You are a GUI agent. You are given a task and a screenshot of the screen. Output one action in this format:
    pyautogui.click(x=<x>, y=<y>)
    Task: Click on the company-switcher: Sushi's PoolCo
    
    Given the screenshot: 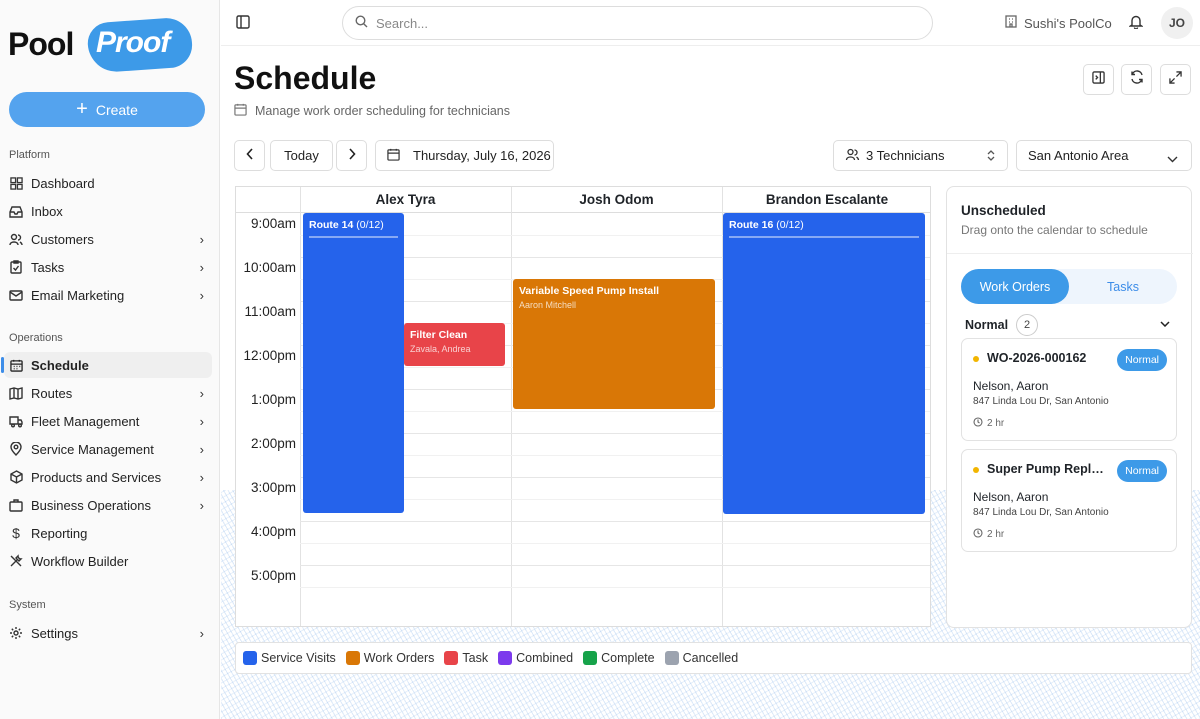 What is the action you would take?
    pyautogui.click(x=1058, y=23)
    